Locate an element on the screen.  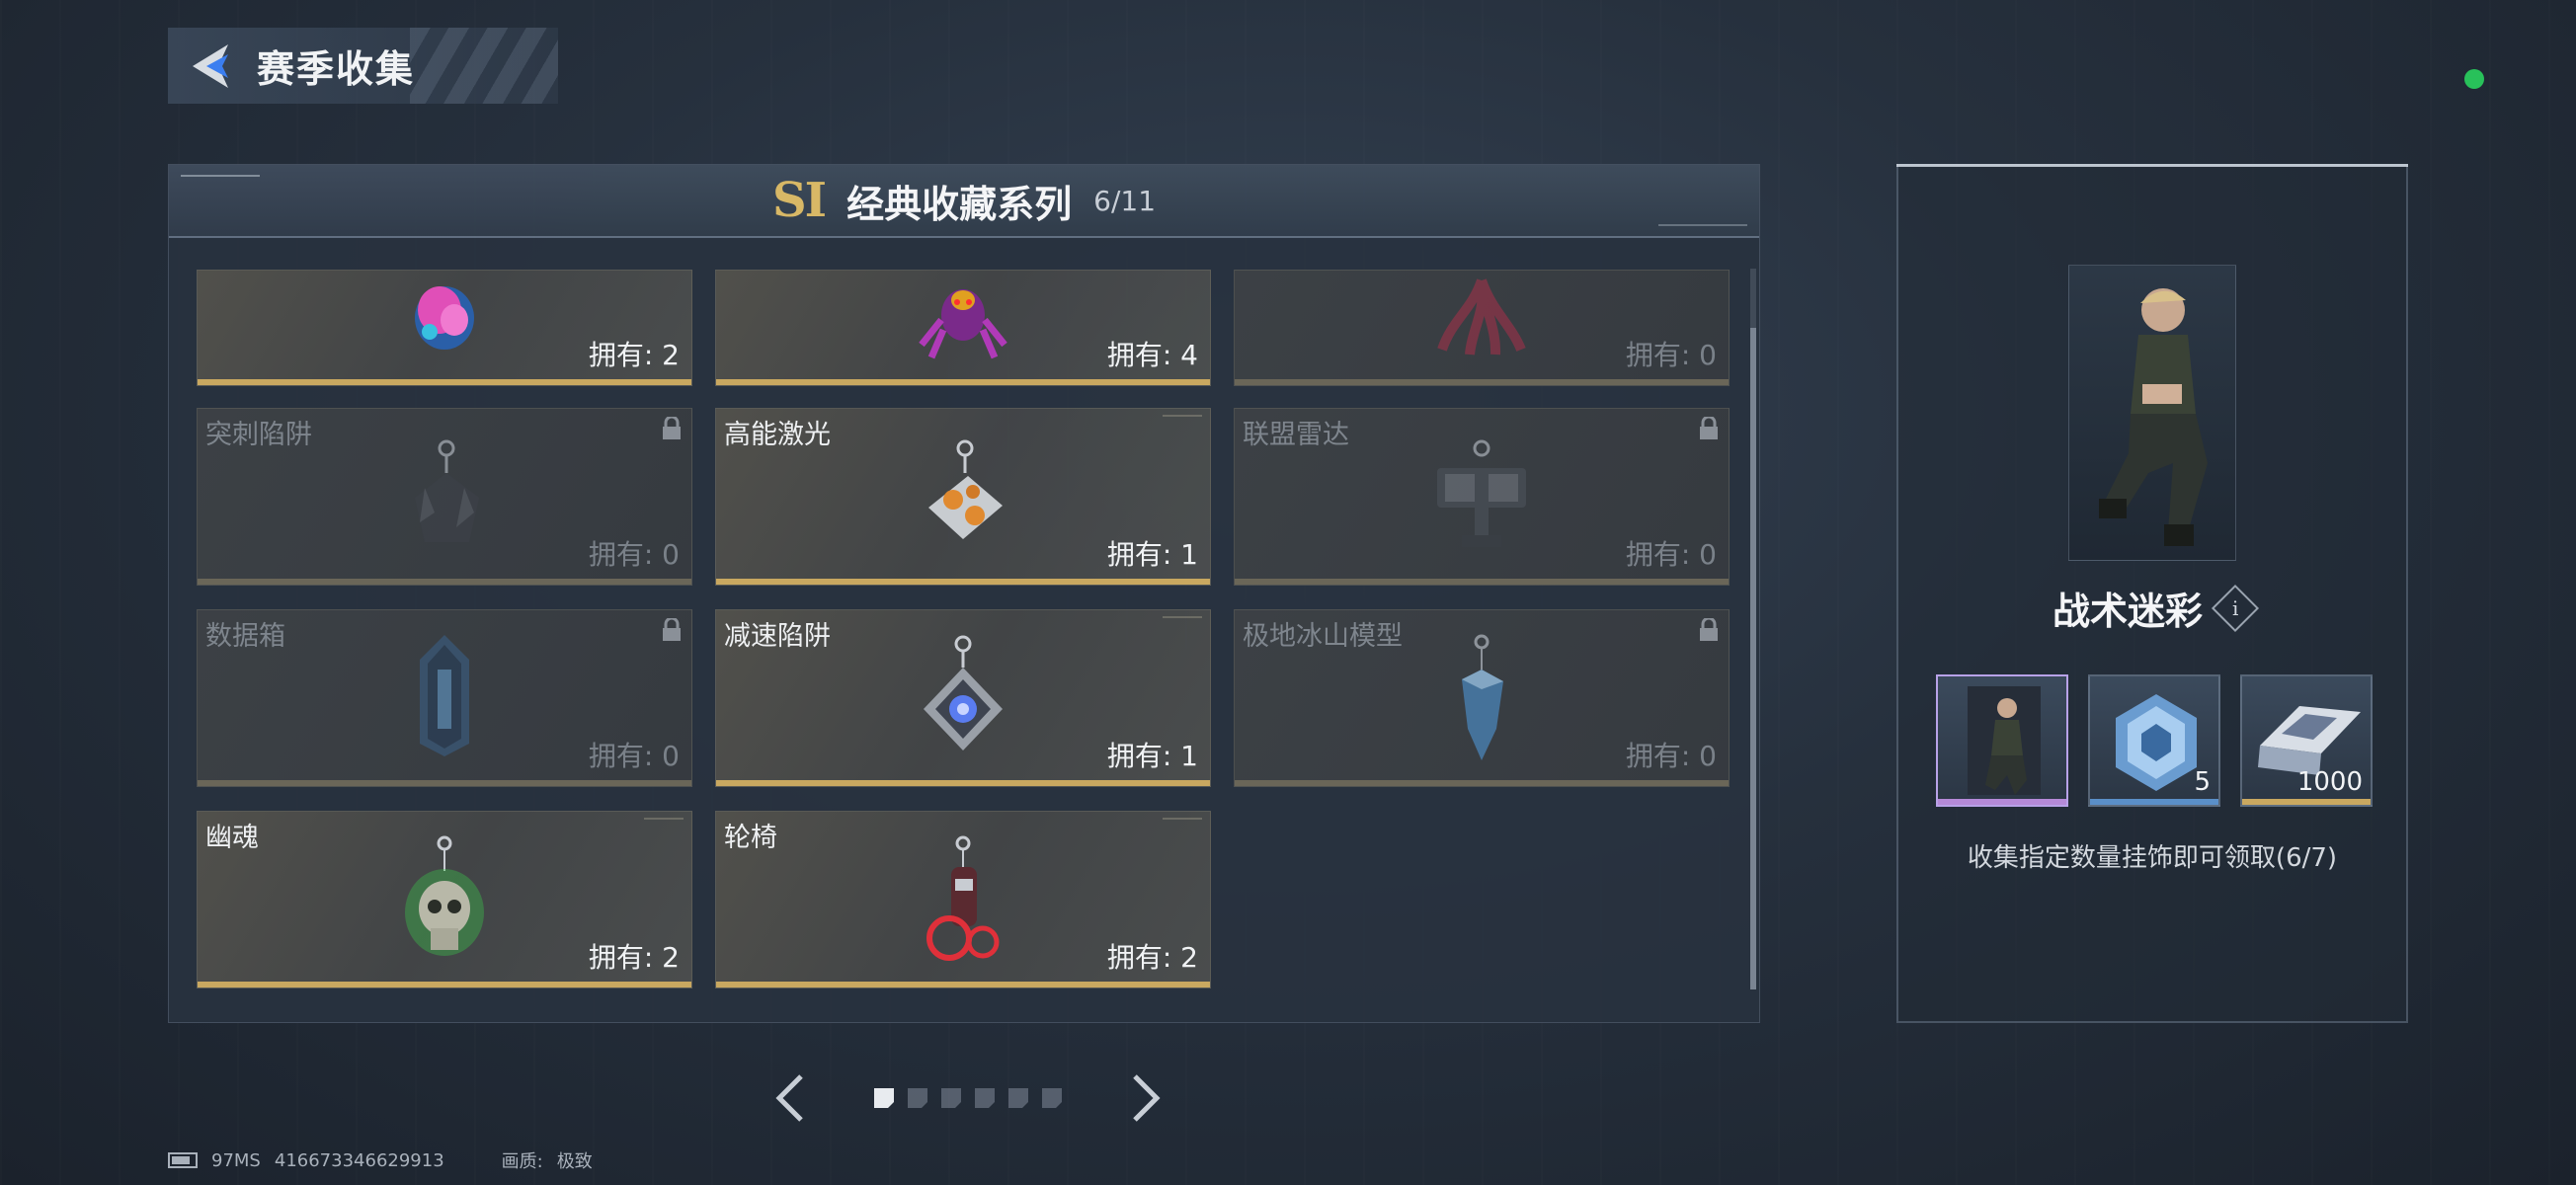
charm-card-locked: 突刺陷阱 拥有: 0 is located at coordinates (444, 497).